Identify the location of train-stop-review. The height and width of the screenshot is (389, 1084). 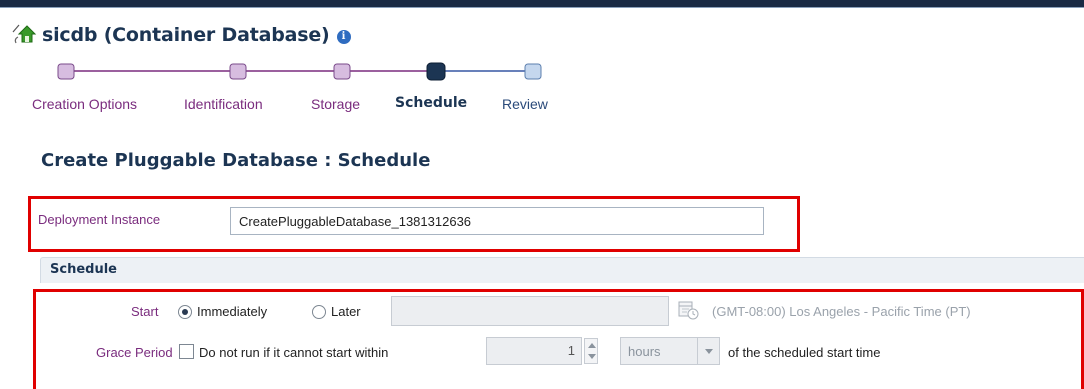
(533, 71).